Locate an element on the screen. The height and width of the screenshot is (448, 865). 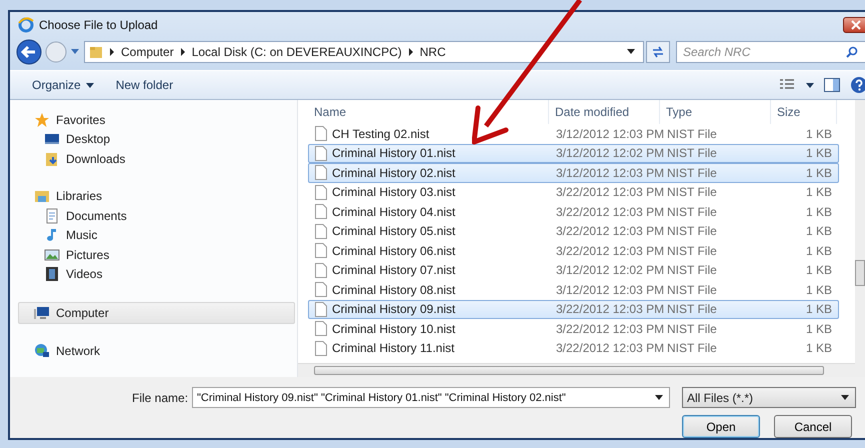
file-name: Criminal History 02.nist is located at coordinates (394, 173).